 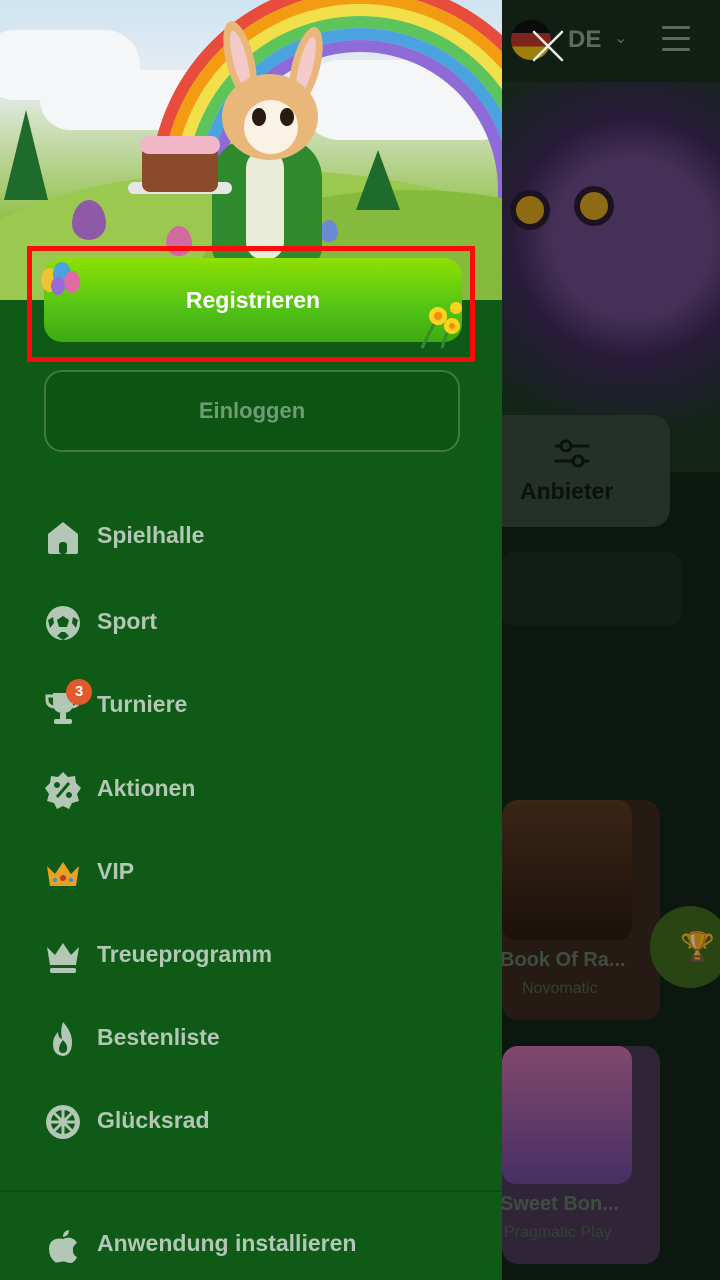 I want to click on loyalty-crown-icon, so click(x=63, y=958).